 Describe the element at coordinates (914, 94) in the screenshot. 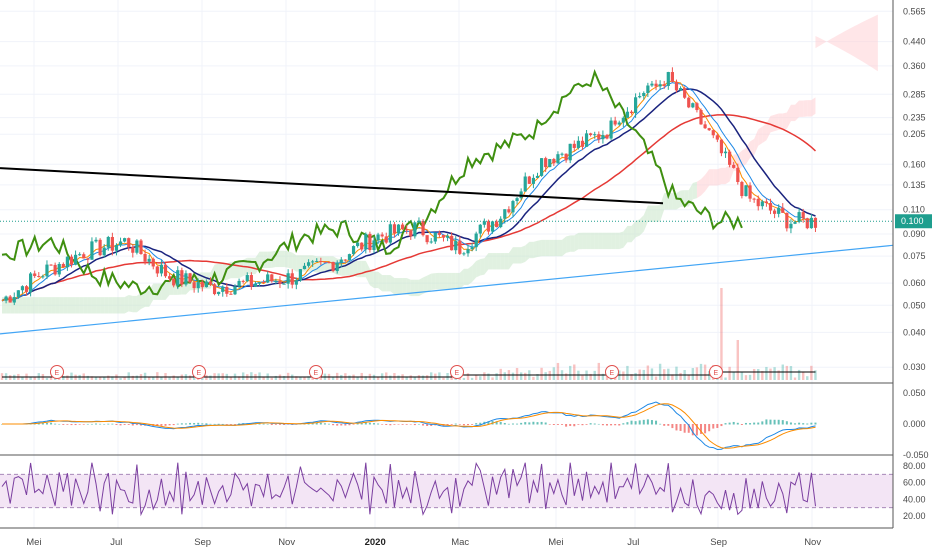

I see `price-tick-label: 0.285` at that location.